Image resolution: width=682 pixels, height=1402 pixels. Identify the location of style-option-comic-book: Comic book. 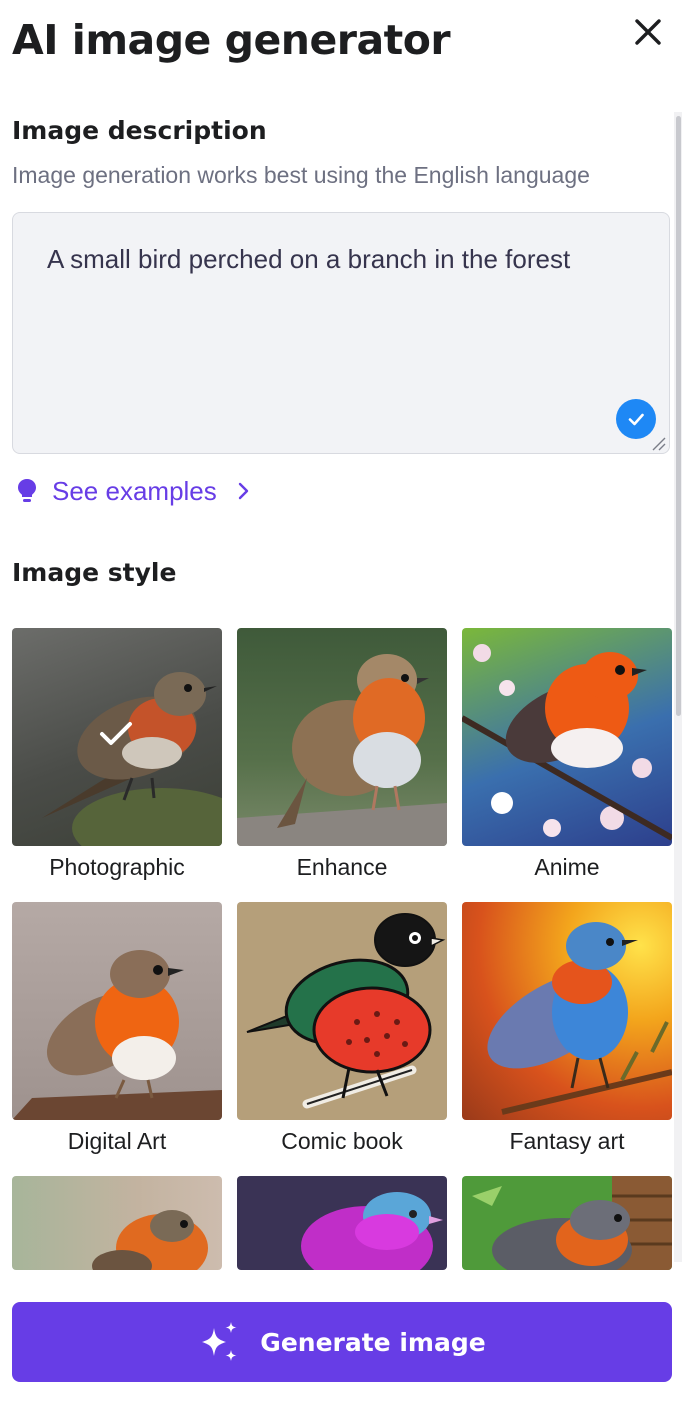
(342, 1028).